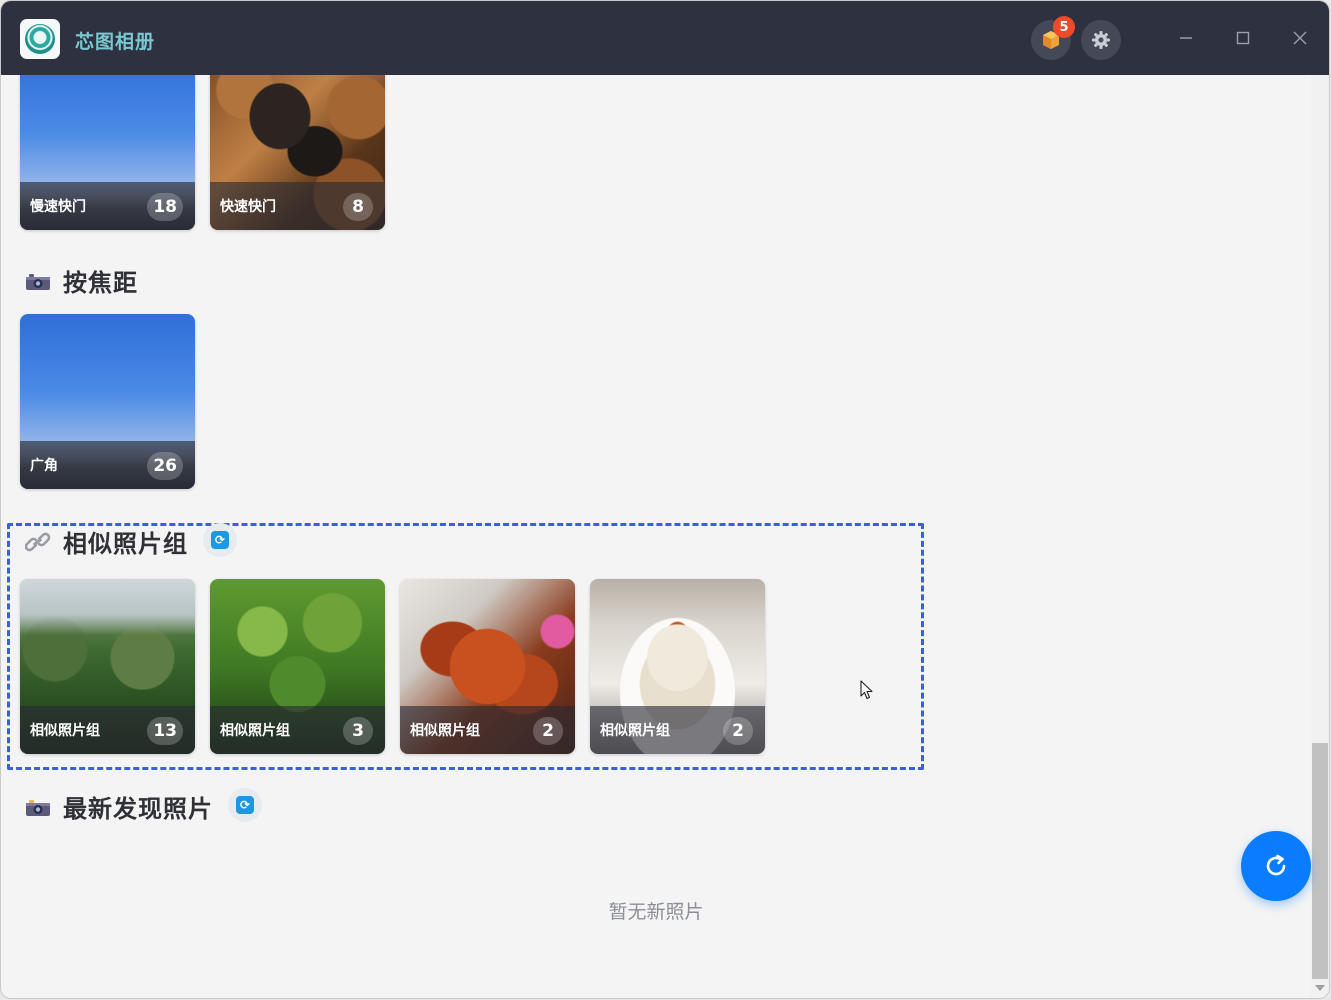 The image size is (1331, 1000). I want to click on section-header-recent: 最新发现照片, so click(119, 806).